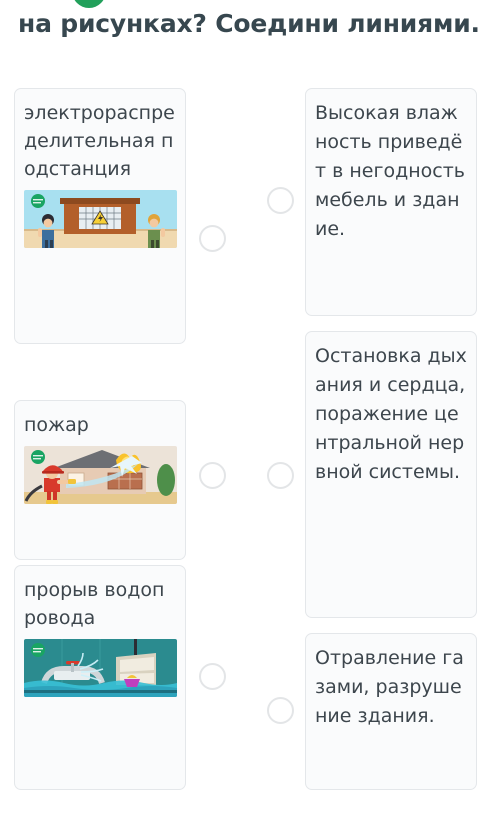 This screenshot has height=819, width=500. What do you see at coordinates (94, 604) in the screenshot?
I see `left-card-3-label: прорыв водопровода` at bounding box center [94, 604].